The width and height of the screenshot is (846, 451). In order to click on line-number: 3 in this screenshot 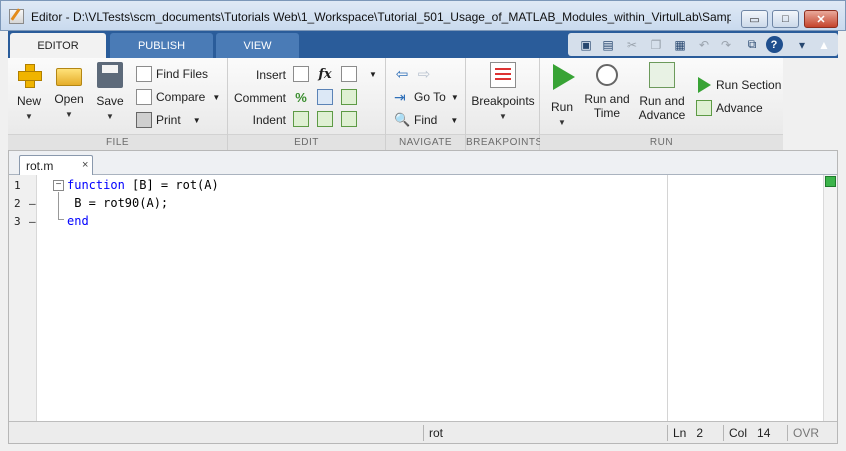, I will do `click(17, 221)`.